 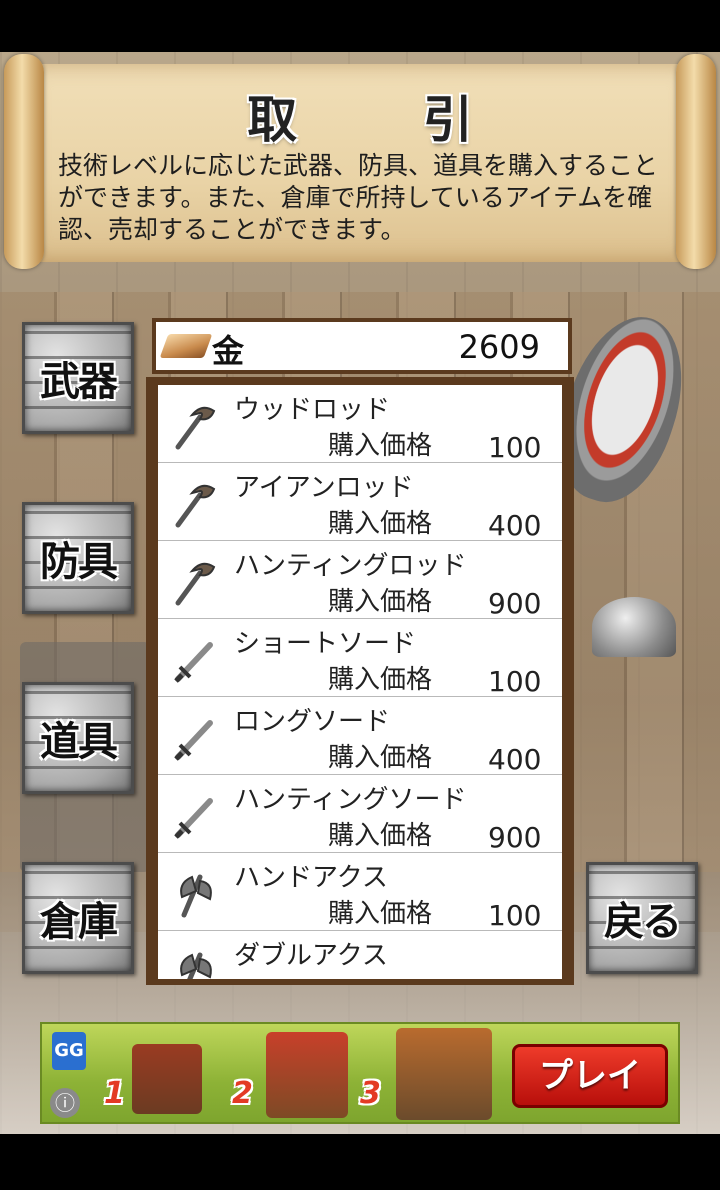 I want to click on item-name: ハンドアクス, so click(x=311, y=878).